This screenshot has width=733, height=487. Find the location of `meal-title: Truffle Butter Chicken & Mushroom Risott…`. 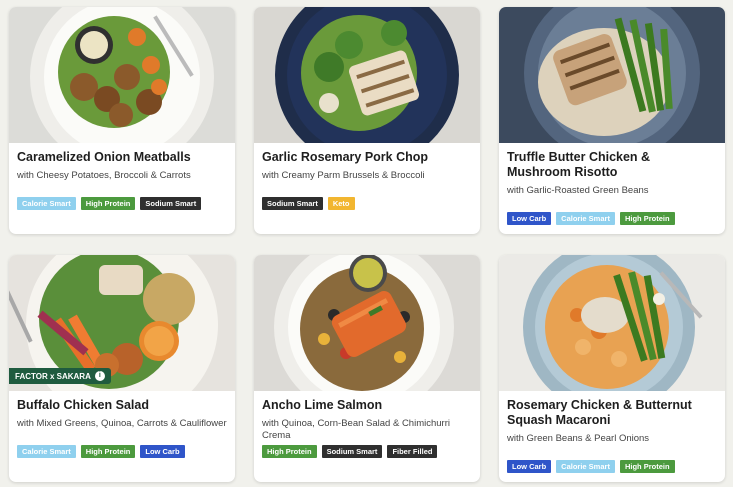

meal-title: Truffle Butter Chicken & Mushroom Risott… is located at coordinates (612, 165).